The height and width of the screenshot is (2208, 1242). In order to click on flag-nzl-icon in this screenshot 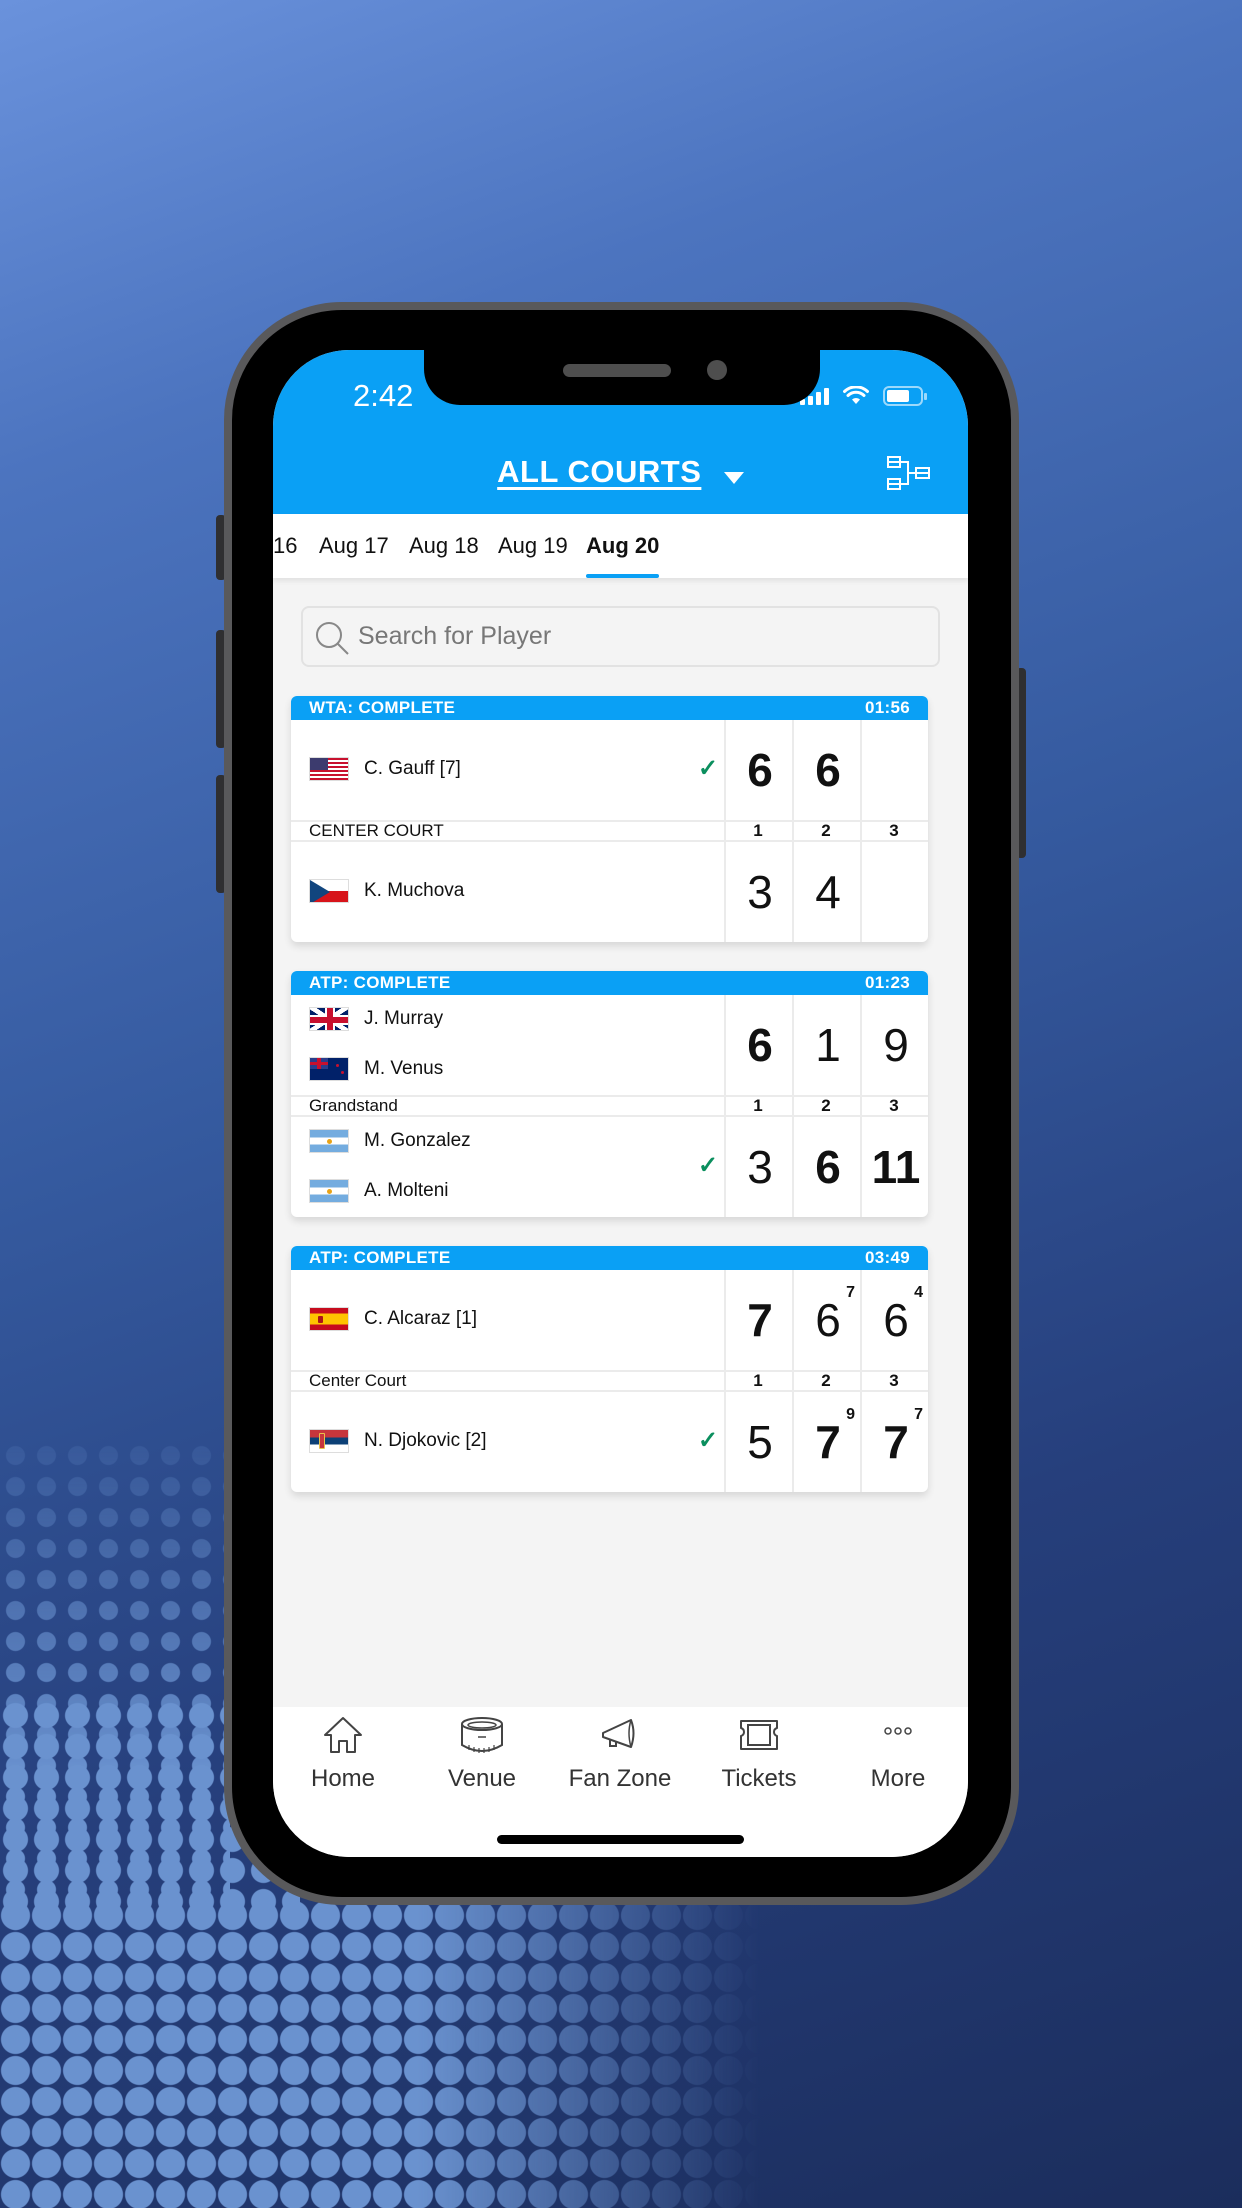, I will do `click(329, 1069)`.